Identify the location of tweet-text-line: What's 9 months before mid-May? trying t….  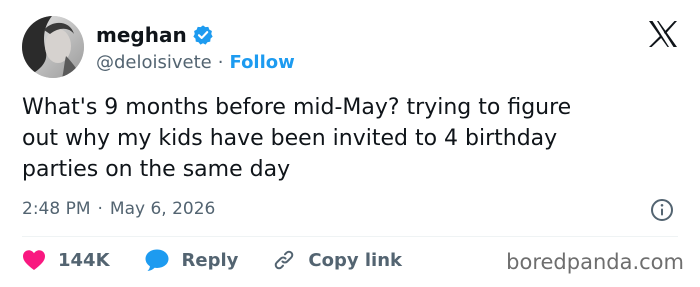
(297, 107).